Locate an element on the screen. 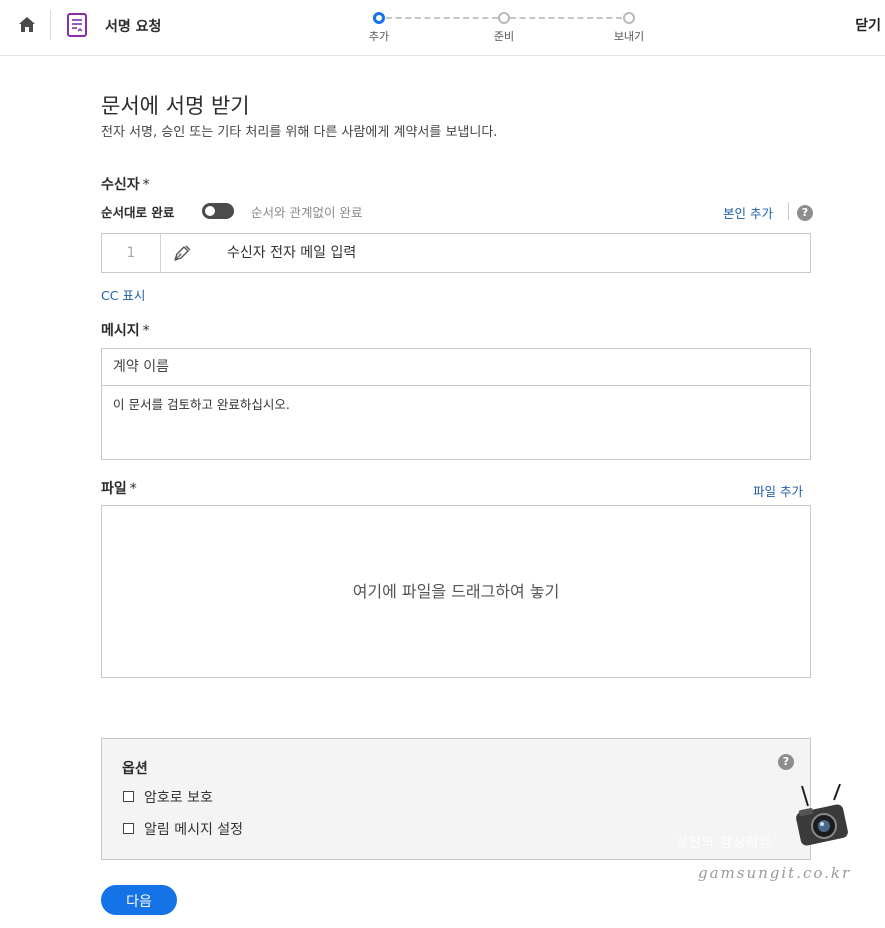  step-add-dot is located at coordinates (379, 18).